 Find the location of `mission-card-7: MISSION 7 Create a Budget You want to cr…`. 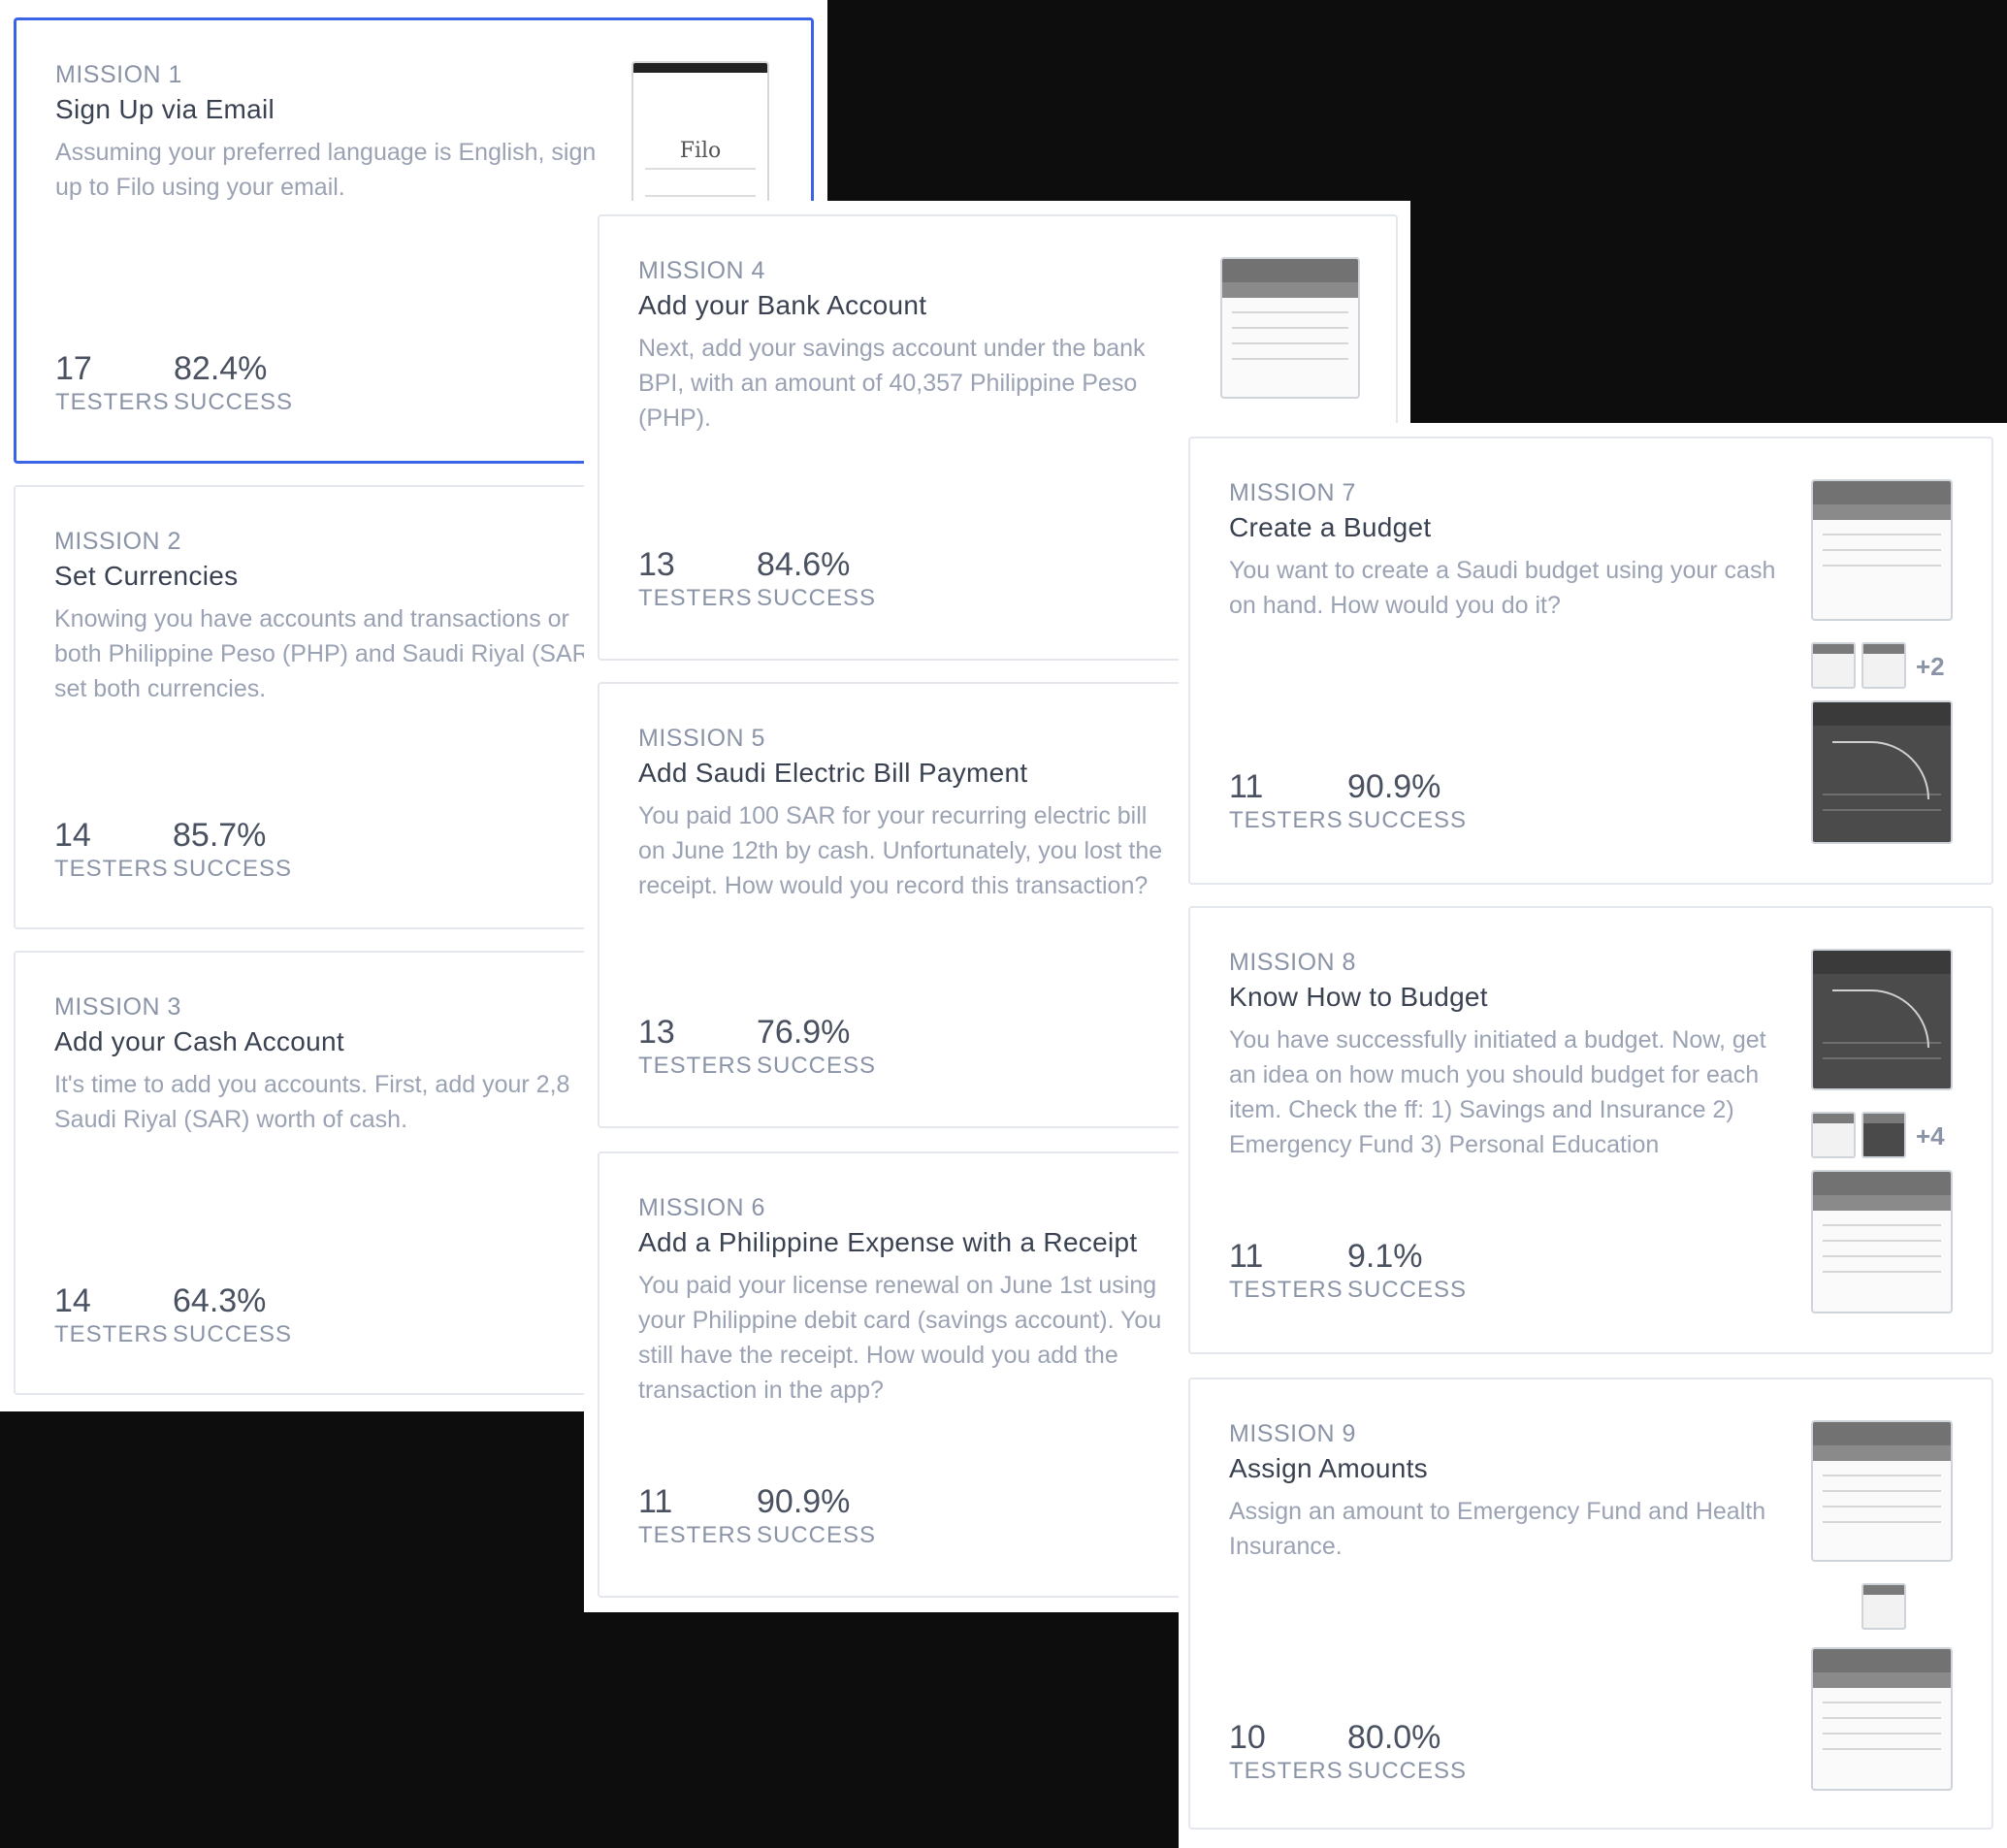

mission-card-7: MISSION 7 Create a Budget You want to cr… is located at coordinates (1590, 661).